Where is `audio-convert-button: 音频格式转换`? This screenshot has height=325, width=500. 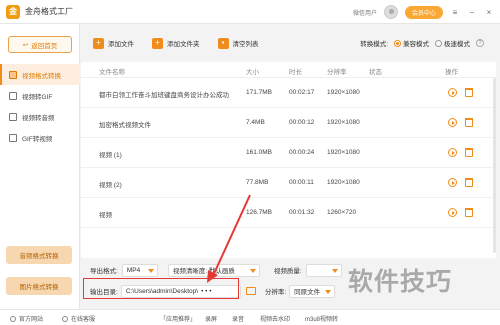 audio-convert-button: 音频格式转换 is located at coordinates (39, 255).